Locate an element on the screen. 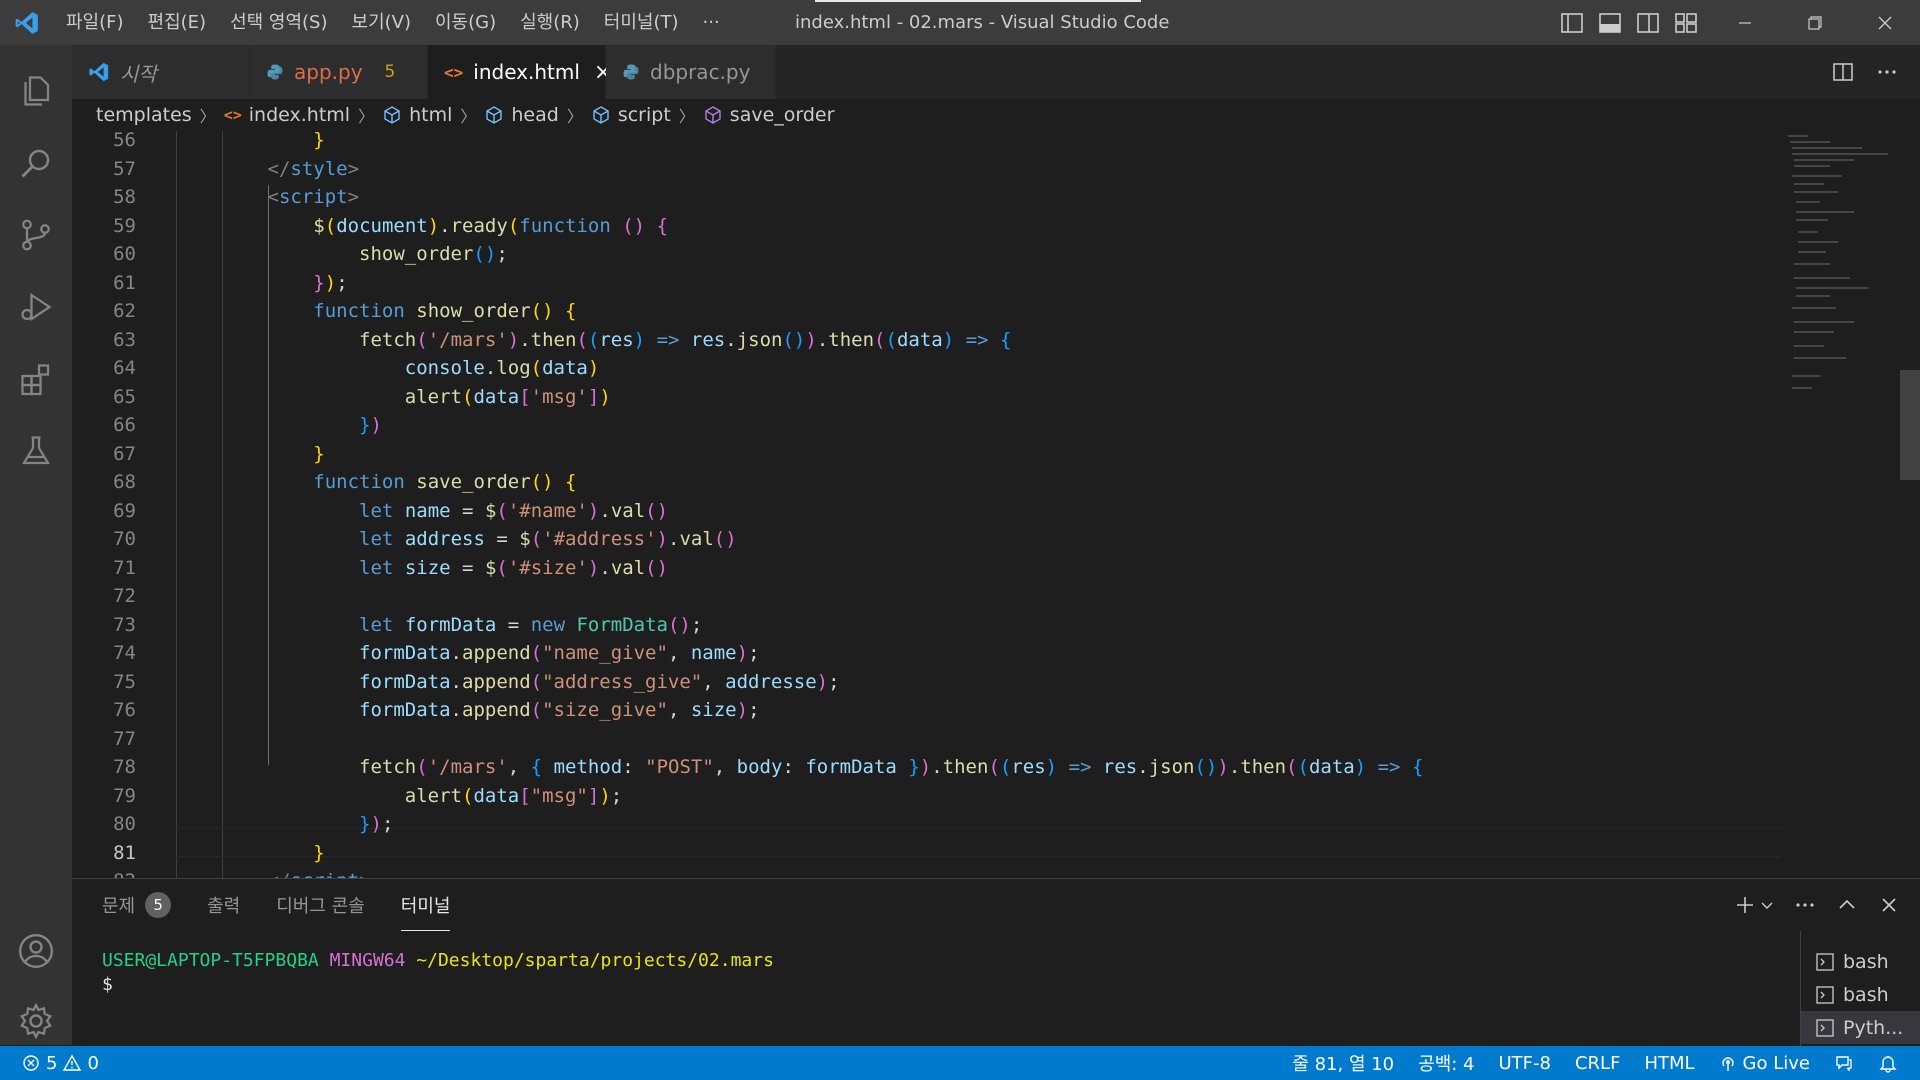 The height and width of the screenshot is (1080, 1920). code-line: 79 alert(data["msg"]); is located at coordinates (368, 795).